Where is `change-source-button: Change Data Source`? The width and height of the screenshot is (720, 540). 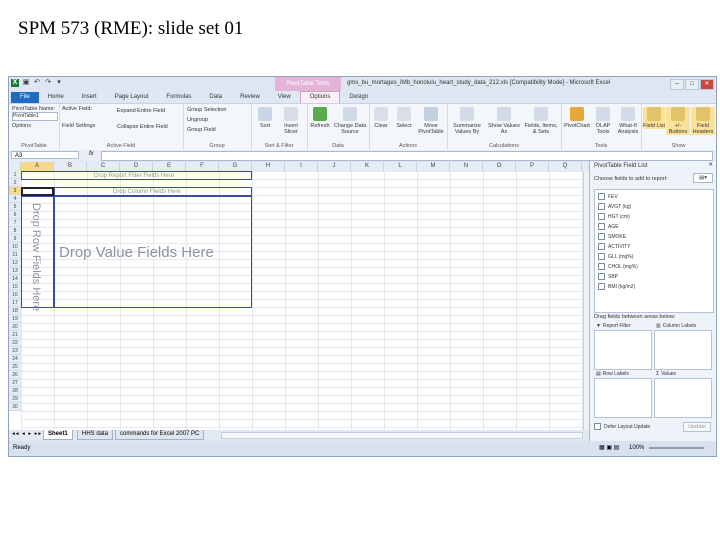 change-source-button: Change Data Source is located at coordinates (350, 121).